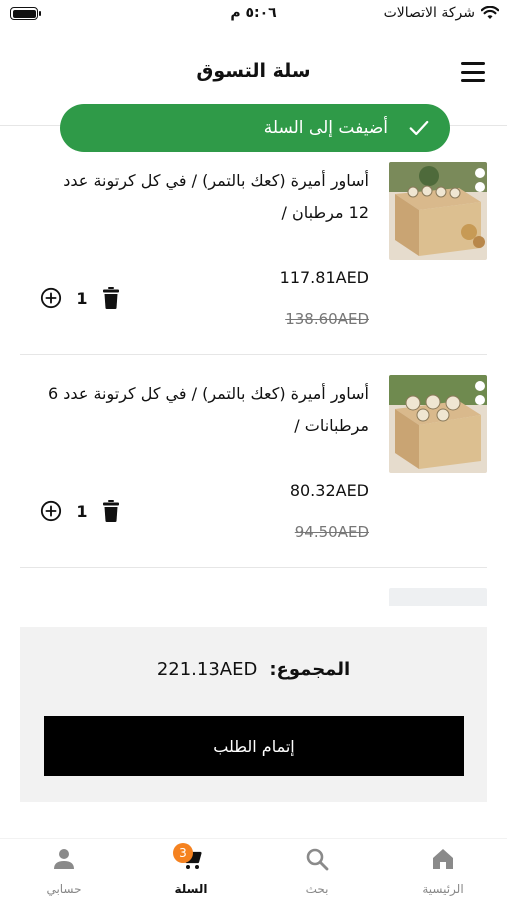  Describe the element at coordinates (473, 72) in the screenshot. I see `menu-button` at that location.